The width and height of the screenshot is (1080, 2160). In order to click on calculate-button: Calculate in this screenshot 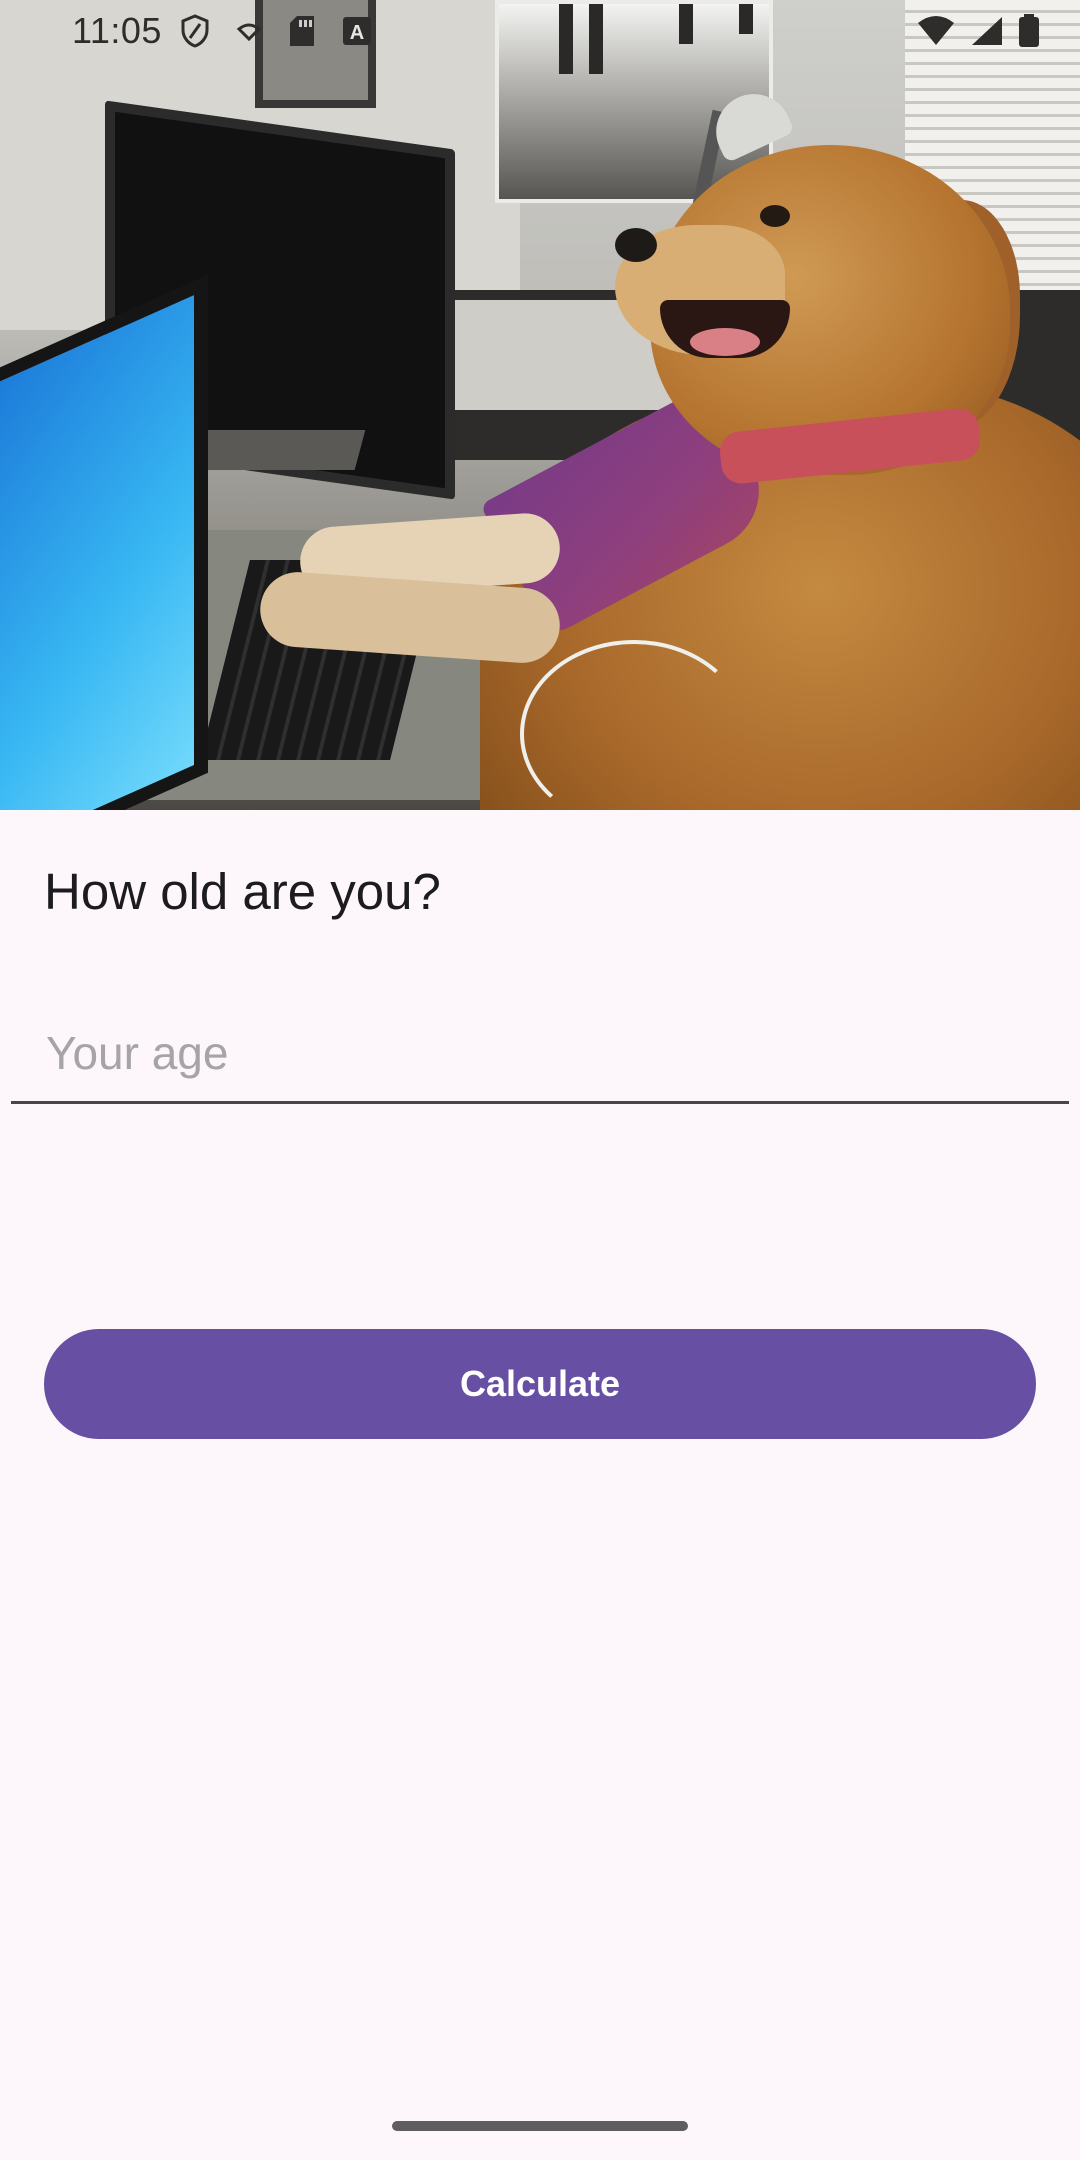, I will do `click(540, 1384)`.